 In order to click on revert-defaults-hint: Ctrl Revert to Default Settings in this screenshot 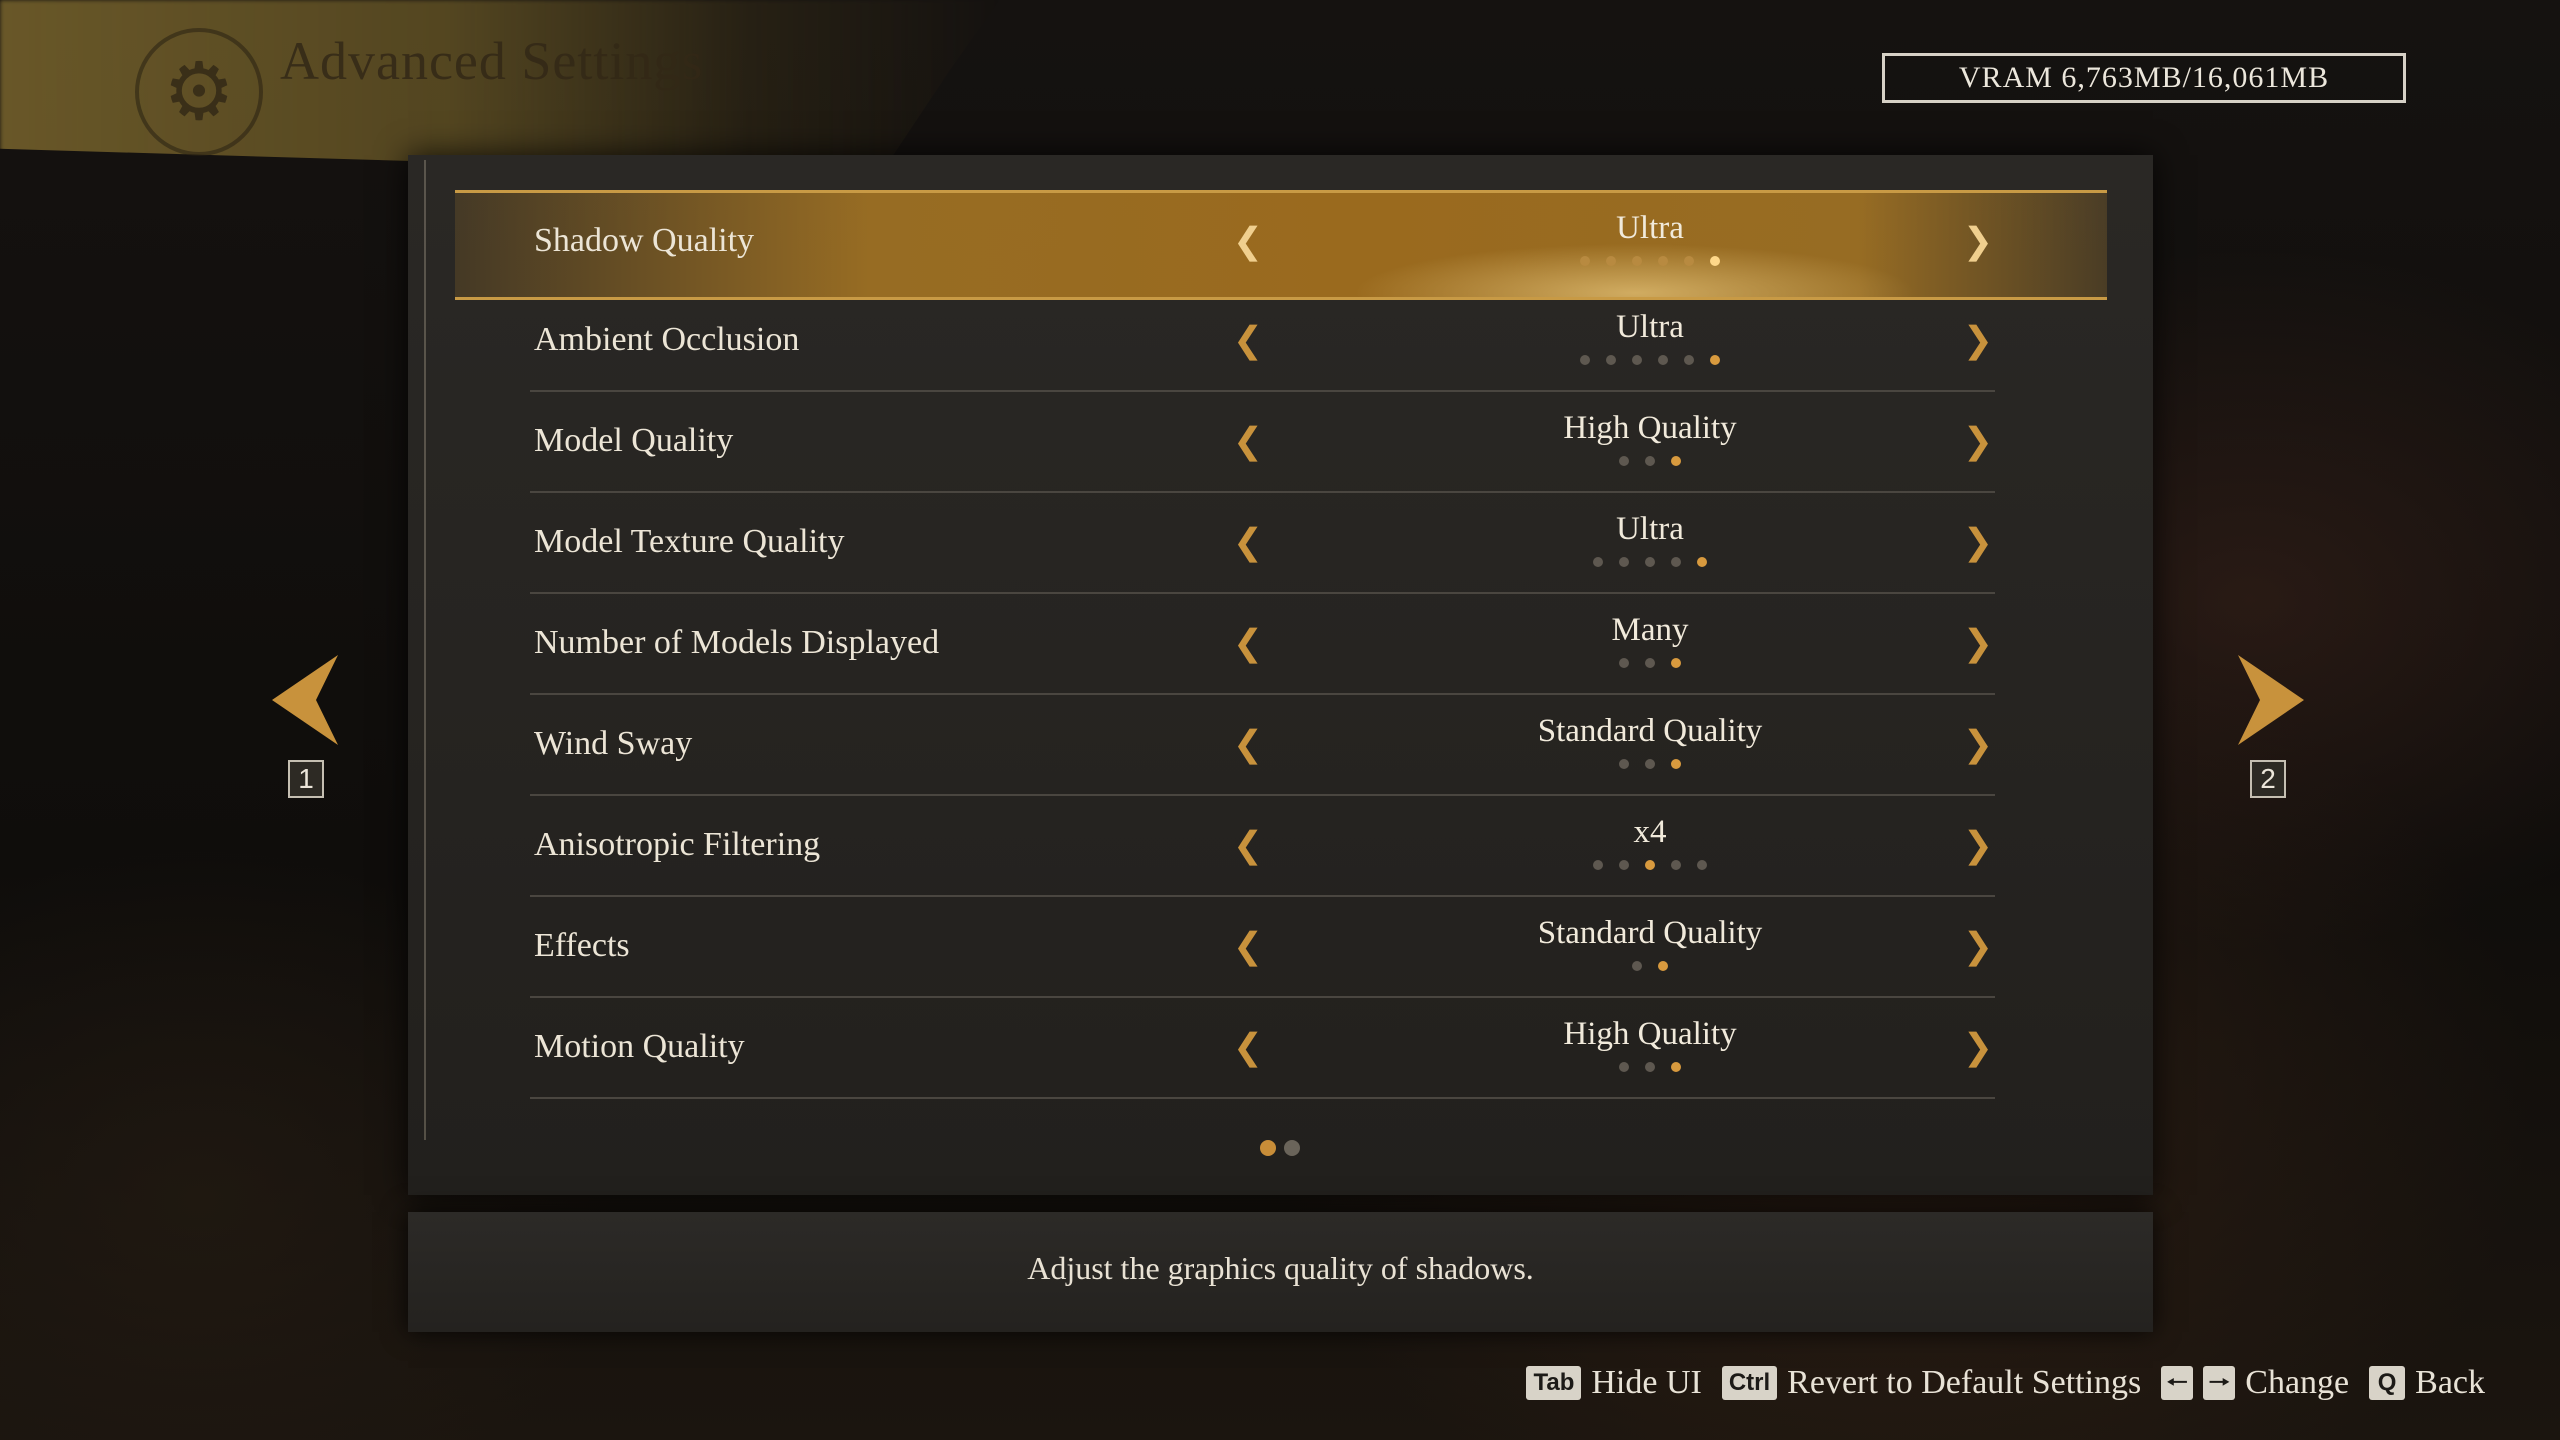, I will do `click(1931, 1383)`.